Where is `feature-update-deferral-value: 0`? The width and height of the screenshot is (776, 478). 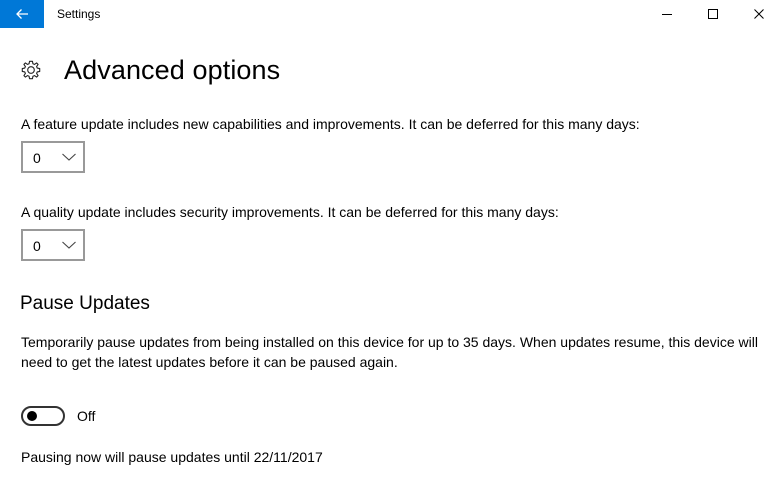 feature-update-deferral-value: 0 is located at coordinates (37, 158).